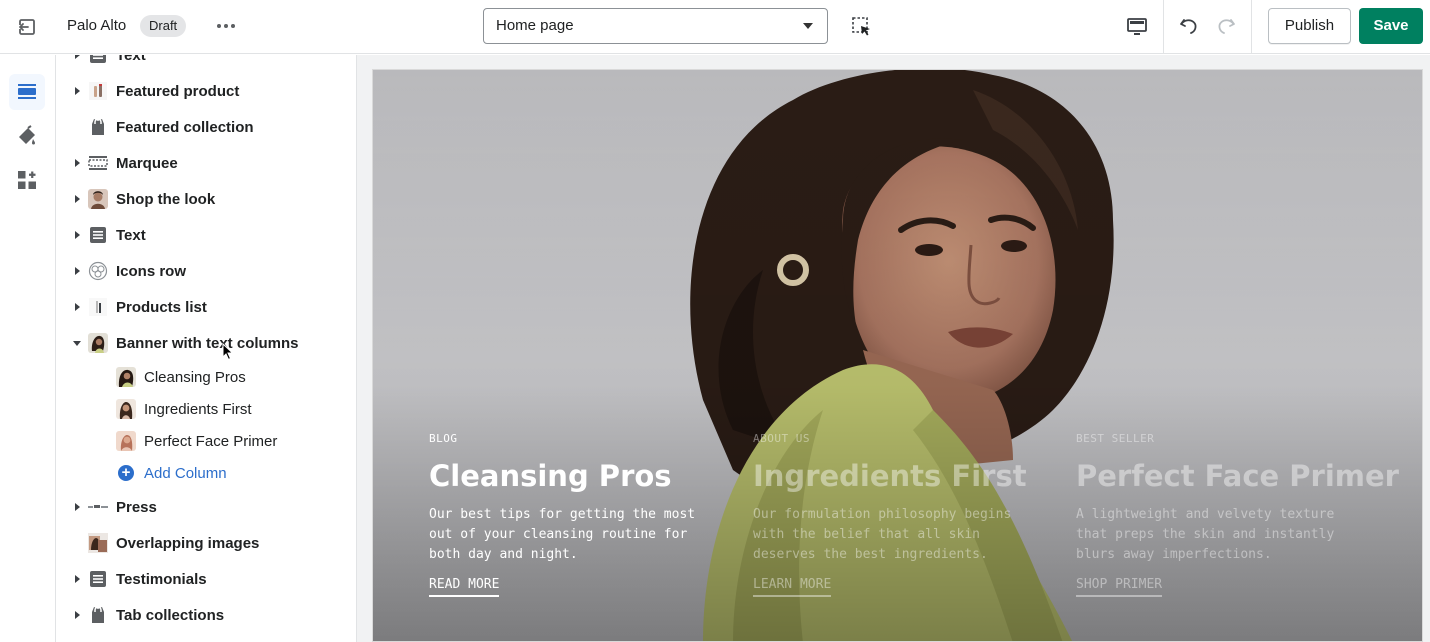  Describe the element at coordinates (98, 343) in the screenshot. I see `banner-thumbnail` at that location.